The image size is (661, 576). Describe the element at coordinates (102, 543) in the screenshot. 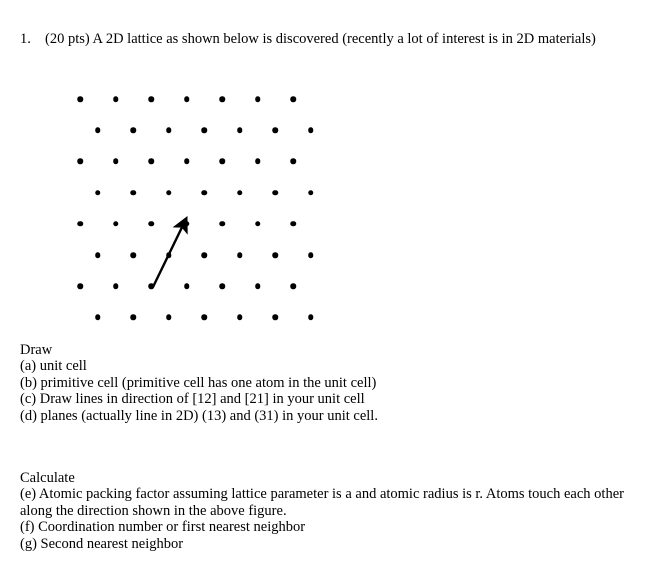

I see `calculate-item-g: (g) Second nearest neighbor` at that location.